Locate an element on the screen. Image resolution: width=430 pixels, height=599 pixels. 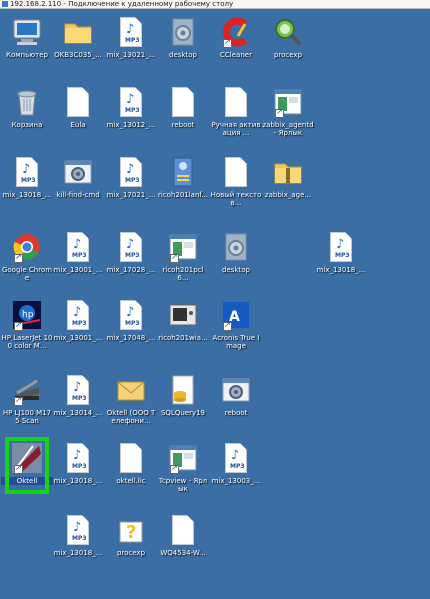
desktop-icon-zabbix-agentd-ярлык: zabbix_agentd - Ярлык is located at coordinates (288, 111).